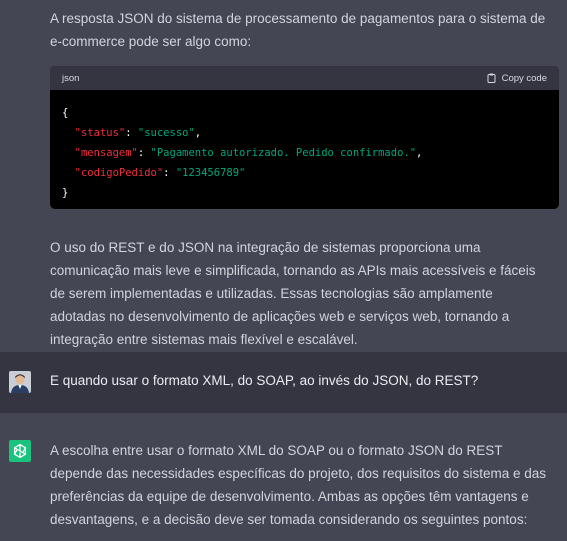  I want to click on code-line: "status": "sucesso",, so click(138, 133).